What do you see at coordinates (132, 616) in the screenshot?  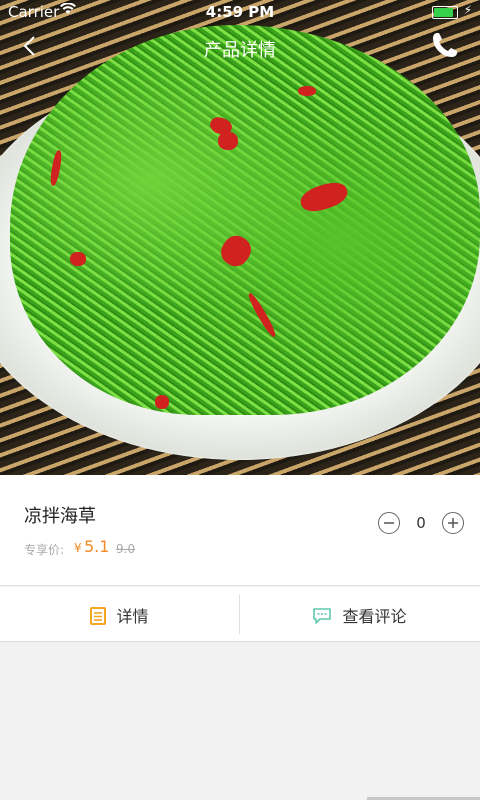 I see `tab-details-label: 详情` at bounding box center [132, 616].